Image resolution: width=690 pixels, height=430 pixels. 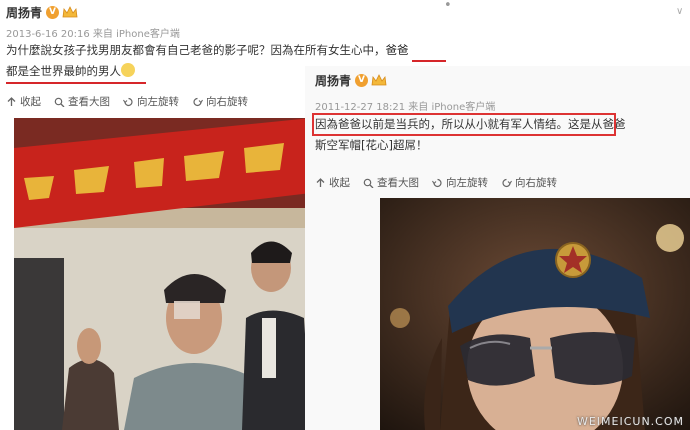 What do you see at coordinates (464, 124) in the screenshot?
I see `highlight-box` at bounding box center [464, 124].